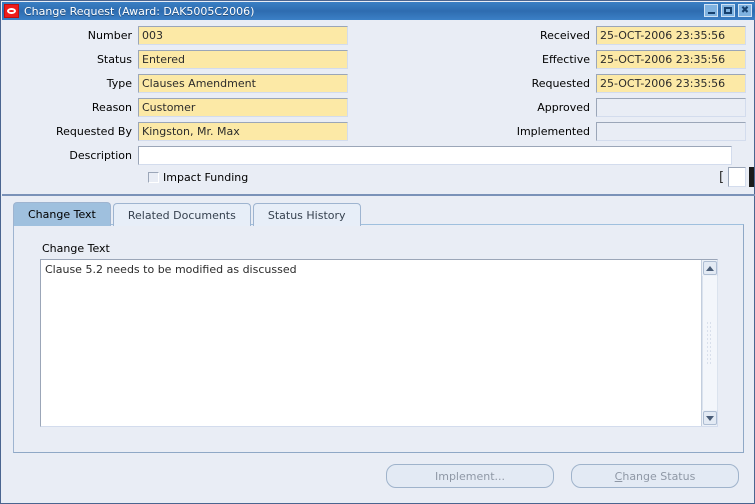  What do you see at coordinates (709, 418) in the screenshot?
I see `scroll-down-icon` at bounding box center [709, 418].